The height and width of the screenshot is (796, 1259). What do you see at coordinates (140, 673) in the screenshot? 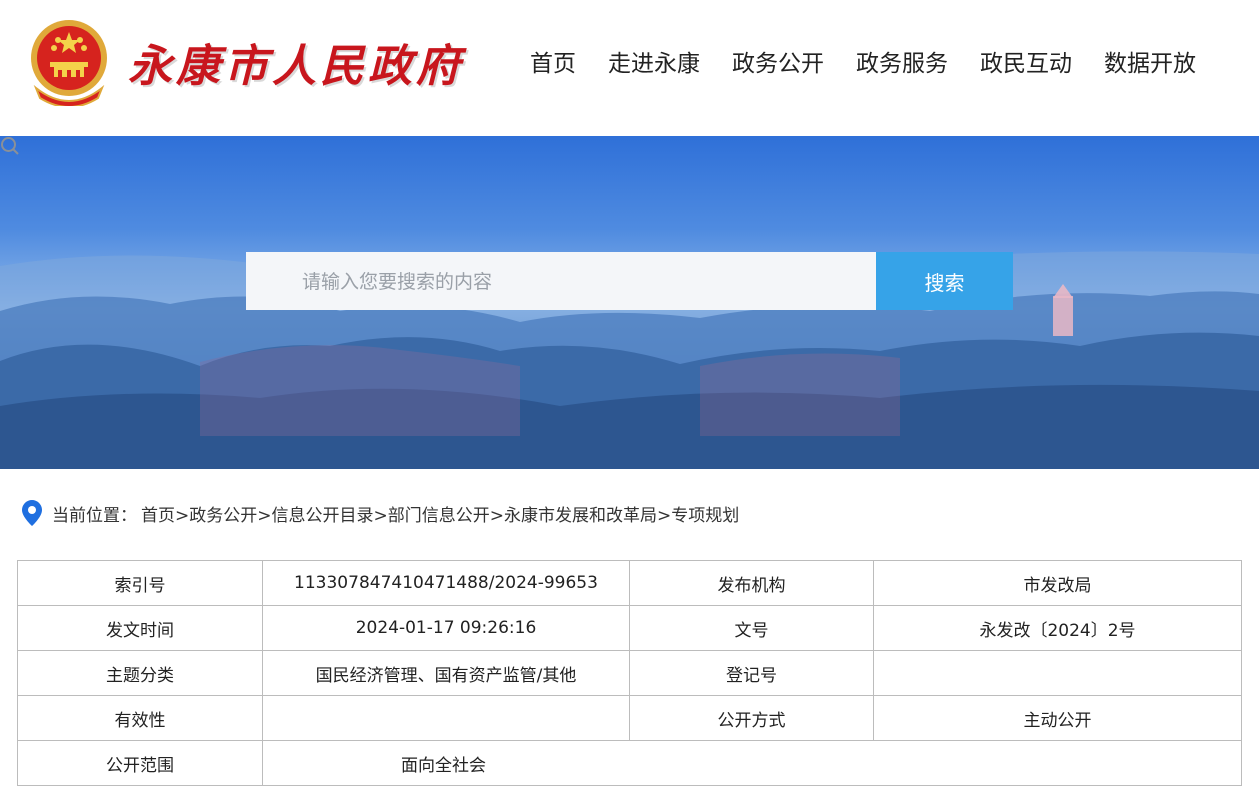
I see `meta-label-topic: 主题分类` at bounding box center [140, 673].